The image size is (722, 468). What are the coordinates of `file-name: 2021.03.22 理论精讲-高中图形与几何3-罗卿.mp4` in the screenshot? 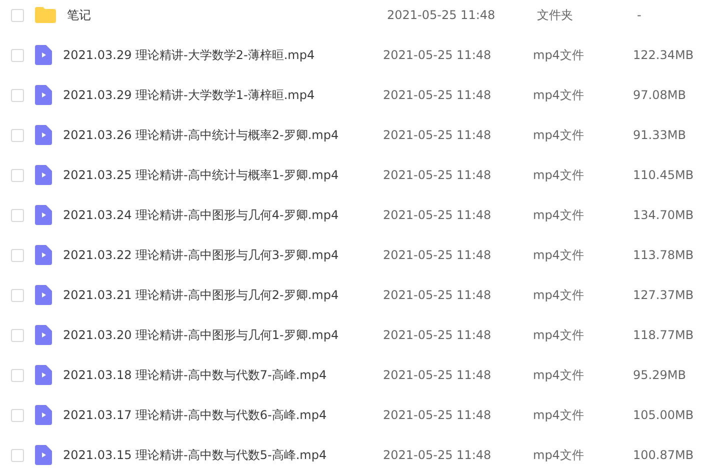 It's located at (223, 255).